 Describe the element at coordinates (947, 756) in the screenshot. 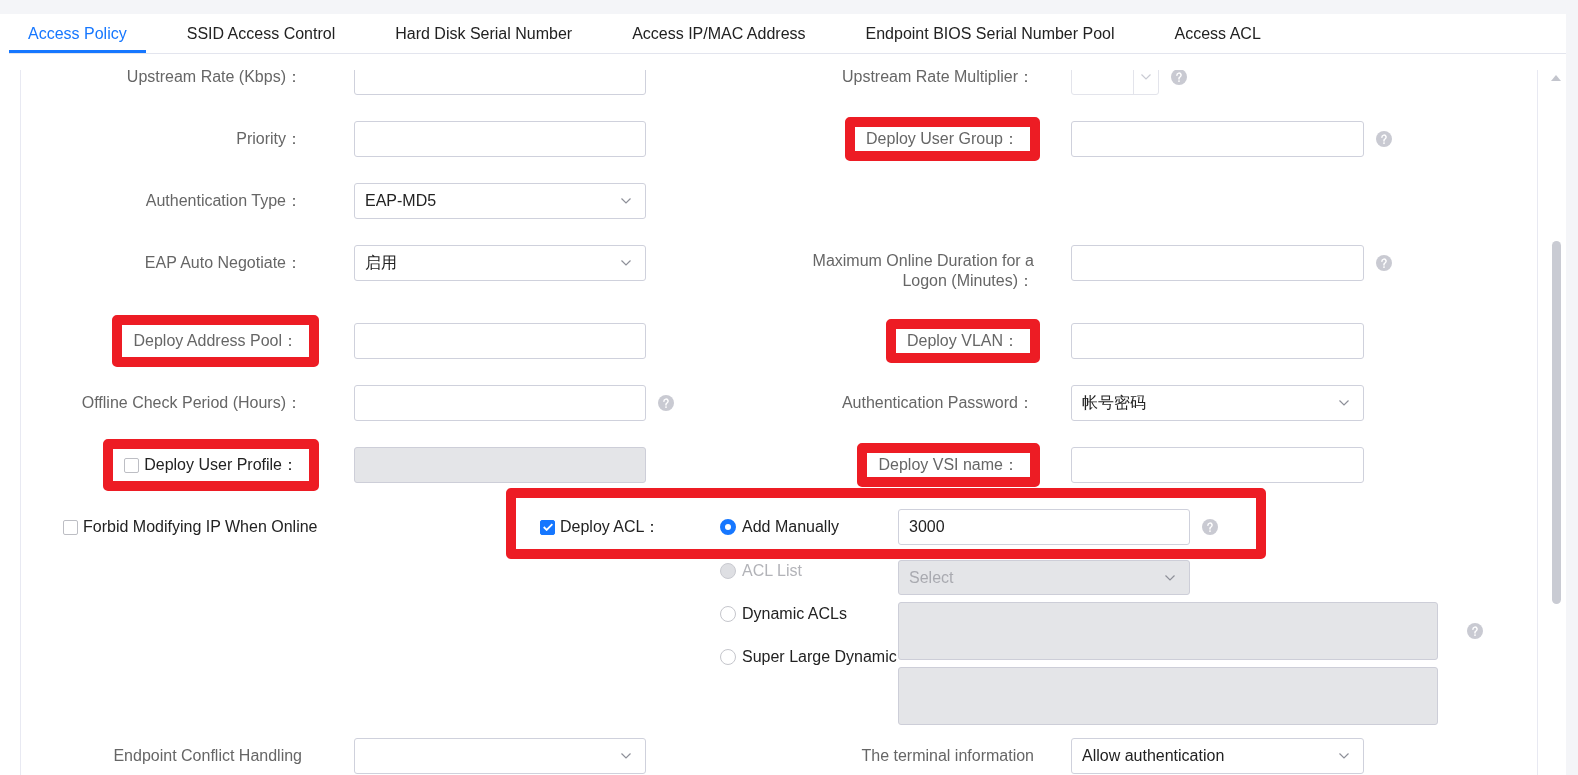

I see `field-label: The terminal information` at that location.